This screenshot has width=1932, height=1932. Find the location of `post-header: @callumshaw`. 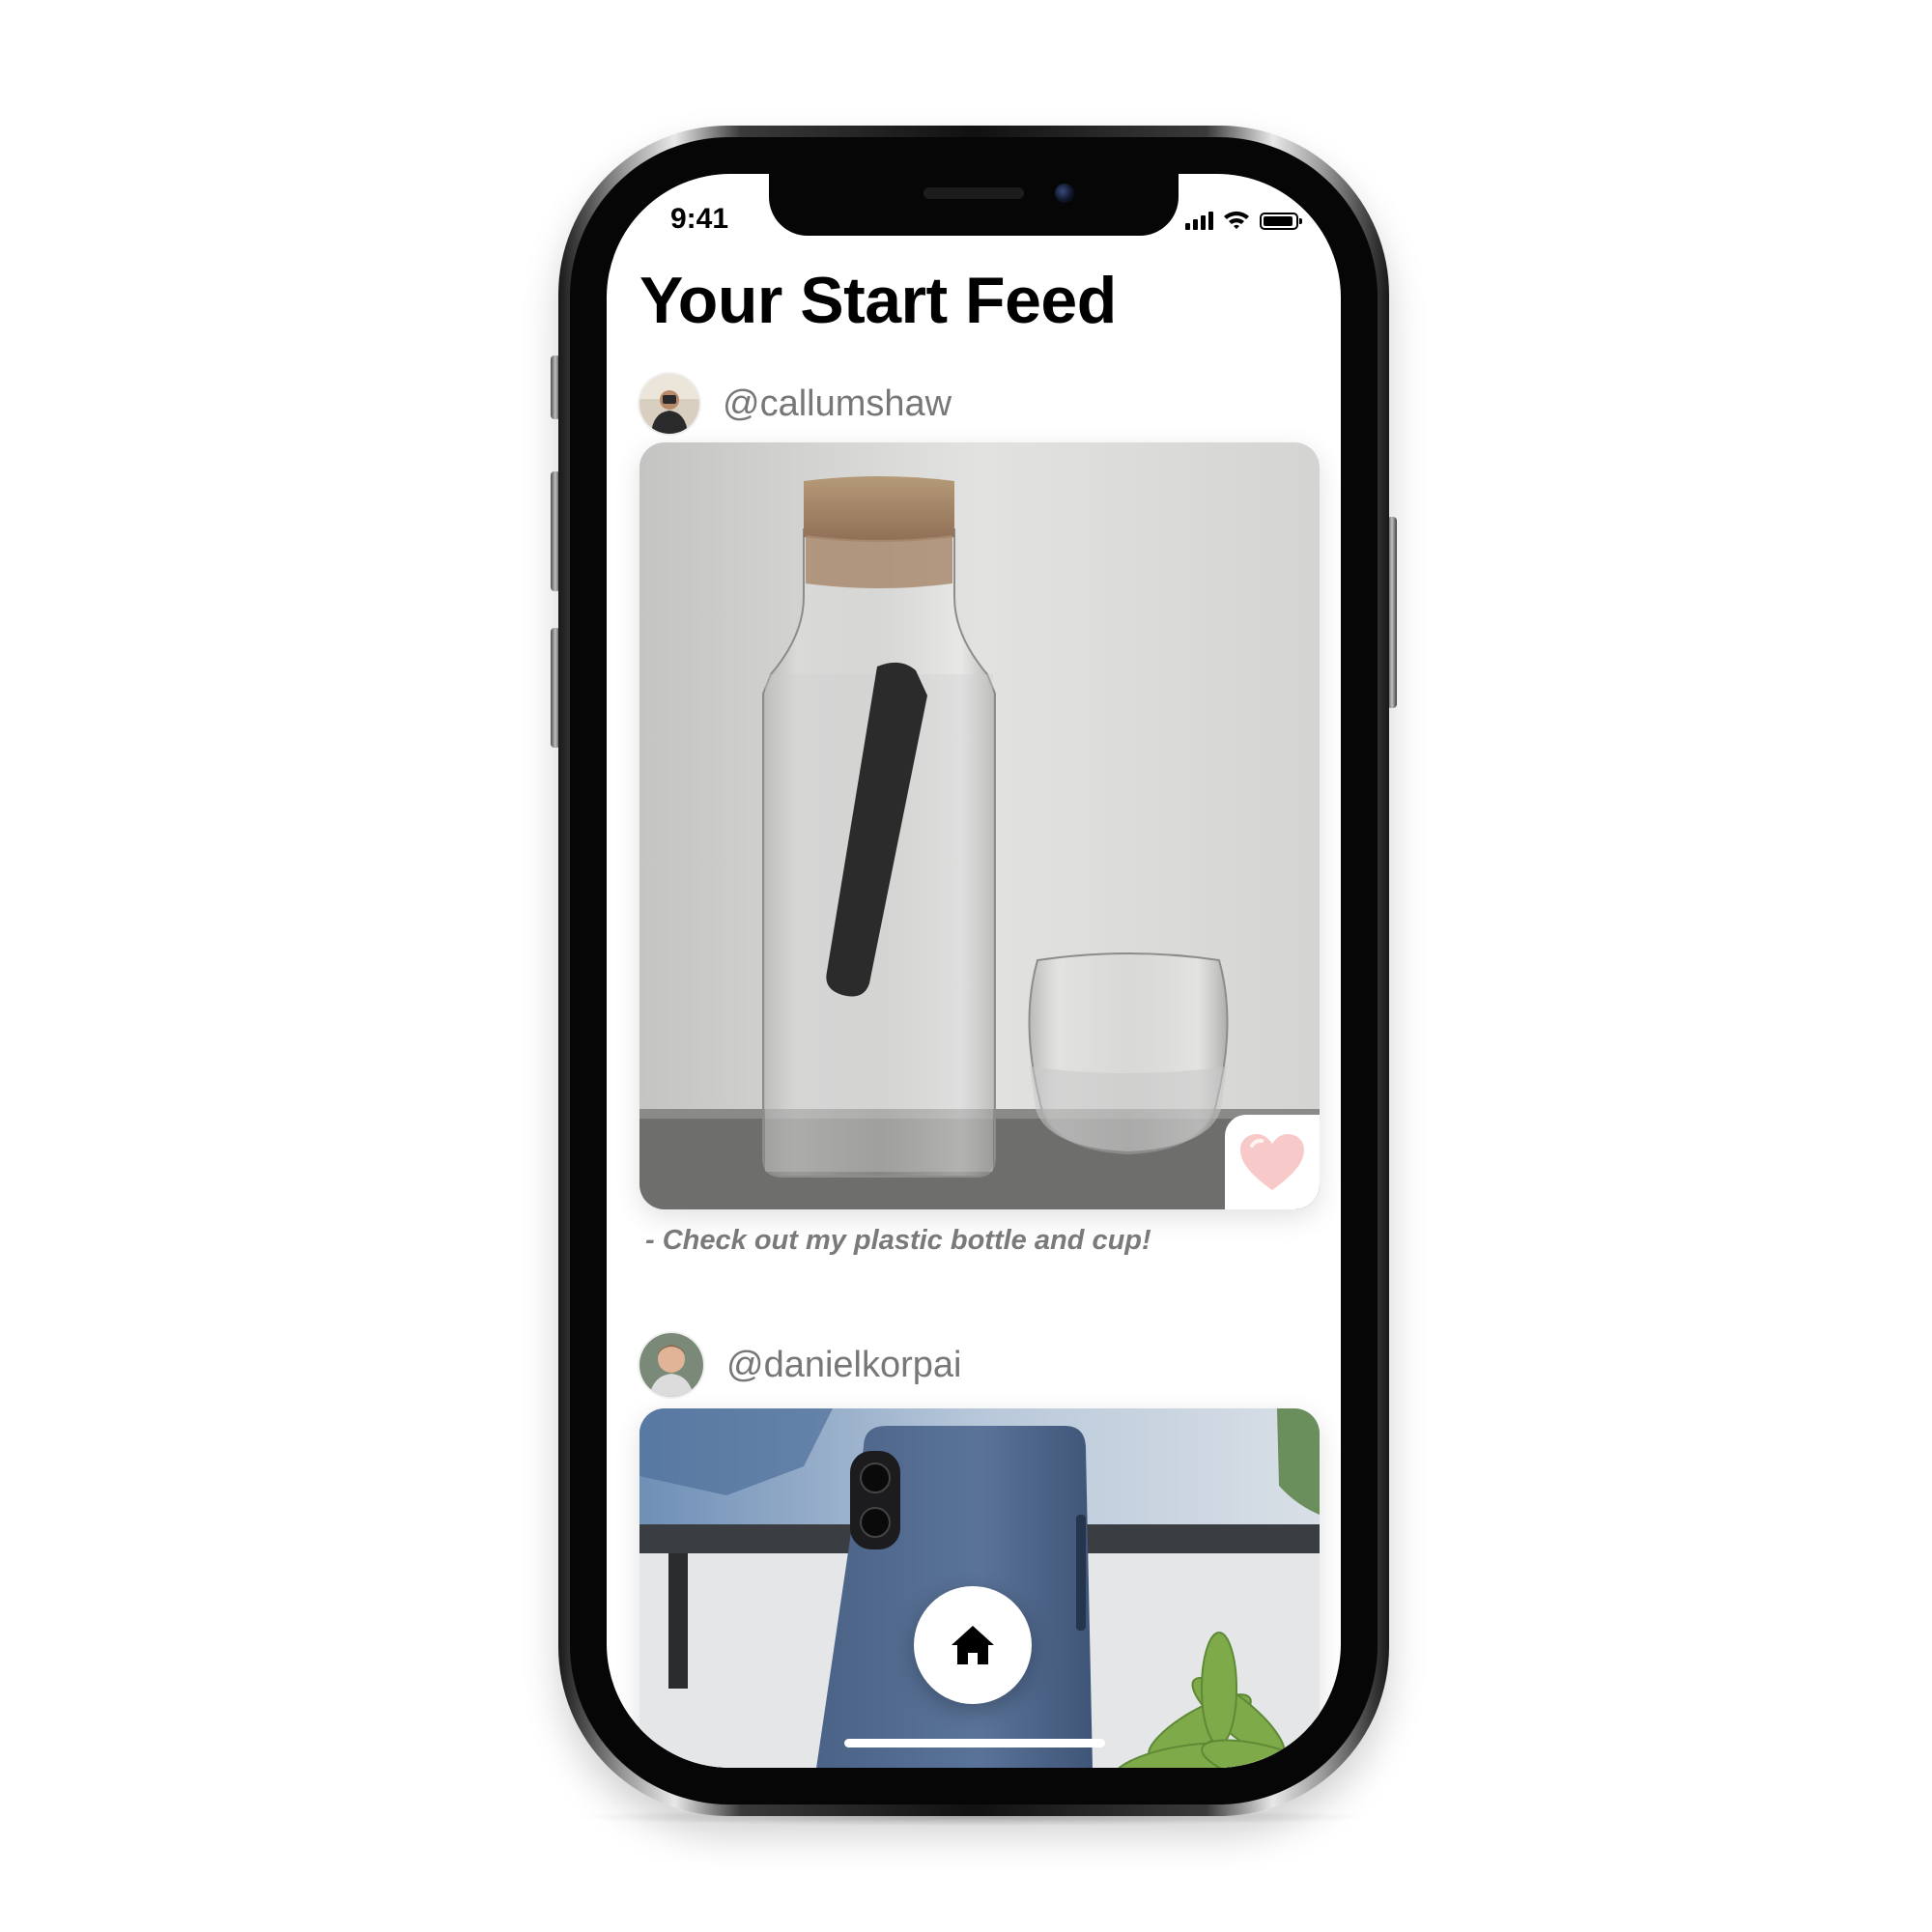

post-header: @callumshaw is located at coordinates (795, 404).